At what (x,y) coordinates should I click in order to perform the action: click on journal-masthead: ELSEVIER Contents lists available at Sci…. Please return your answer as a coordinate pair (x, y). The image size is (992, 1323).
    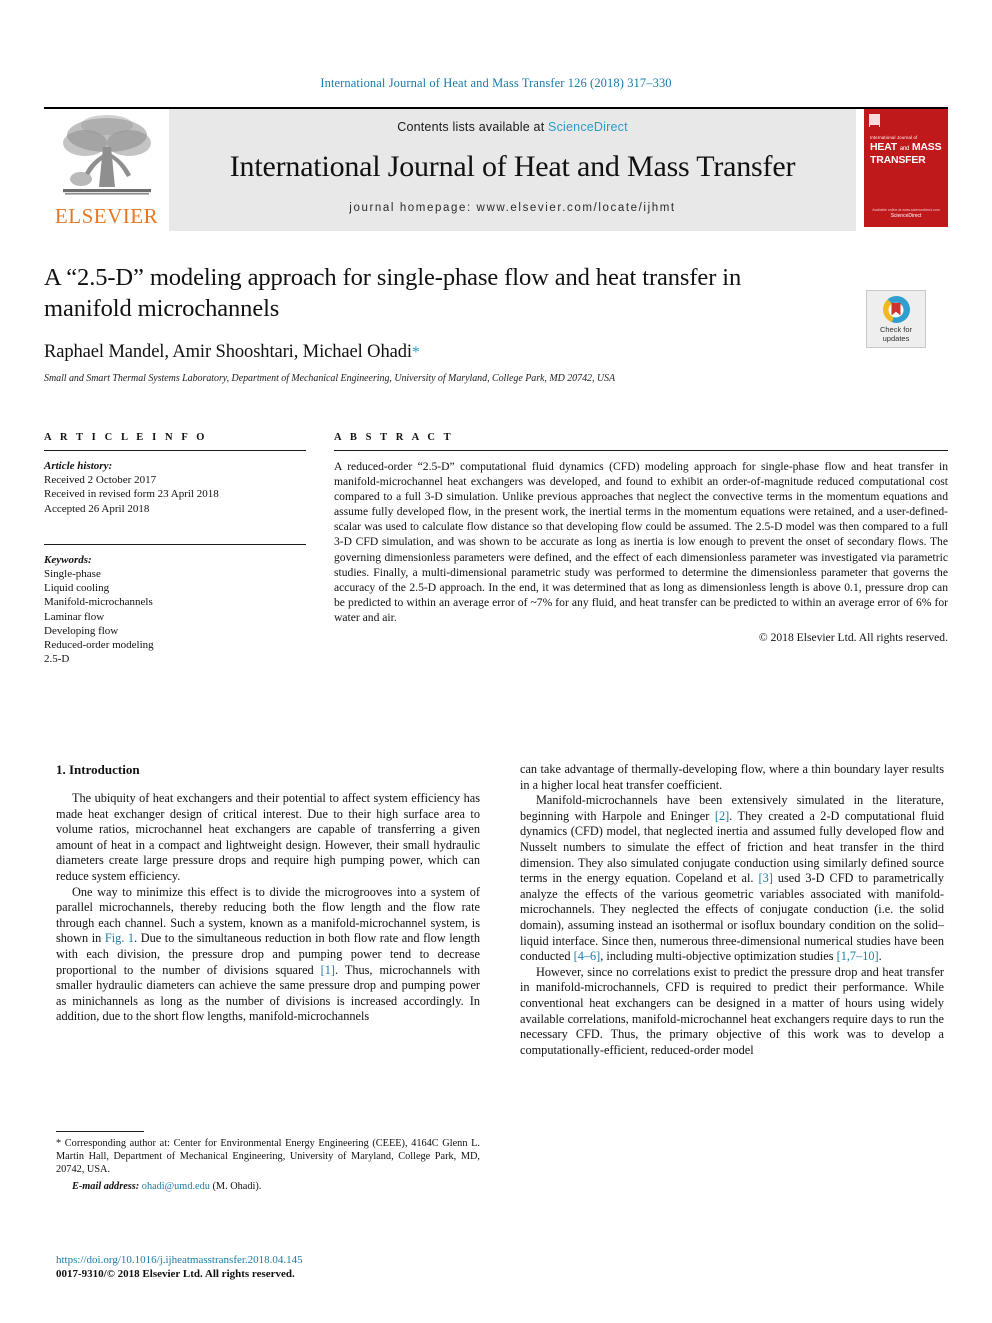
    Looking at the image, I should click on (496, 169).